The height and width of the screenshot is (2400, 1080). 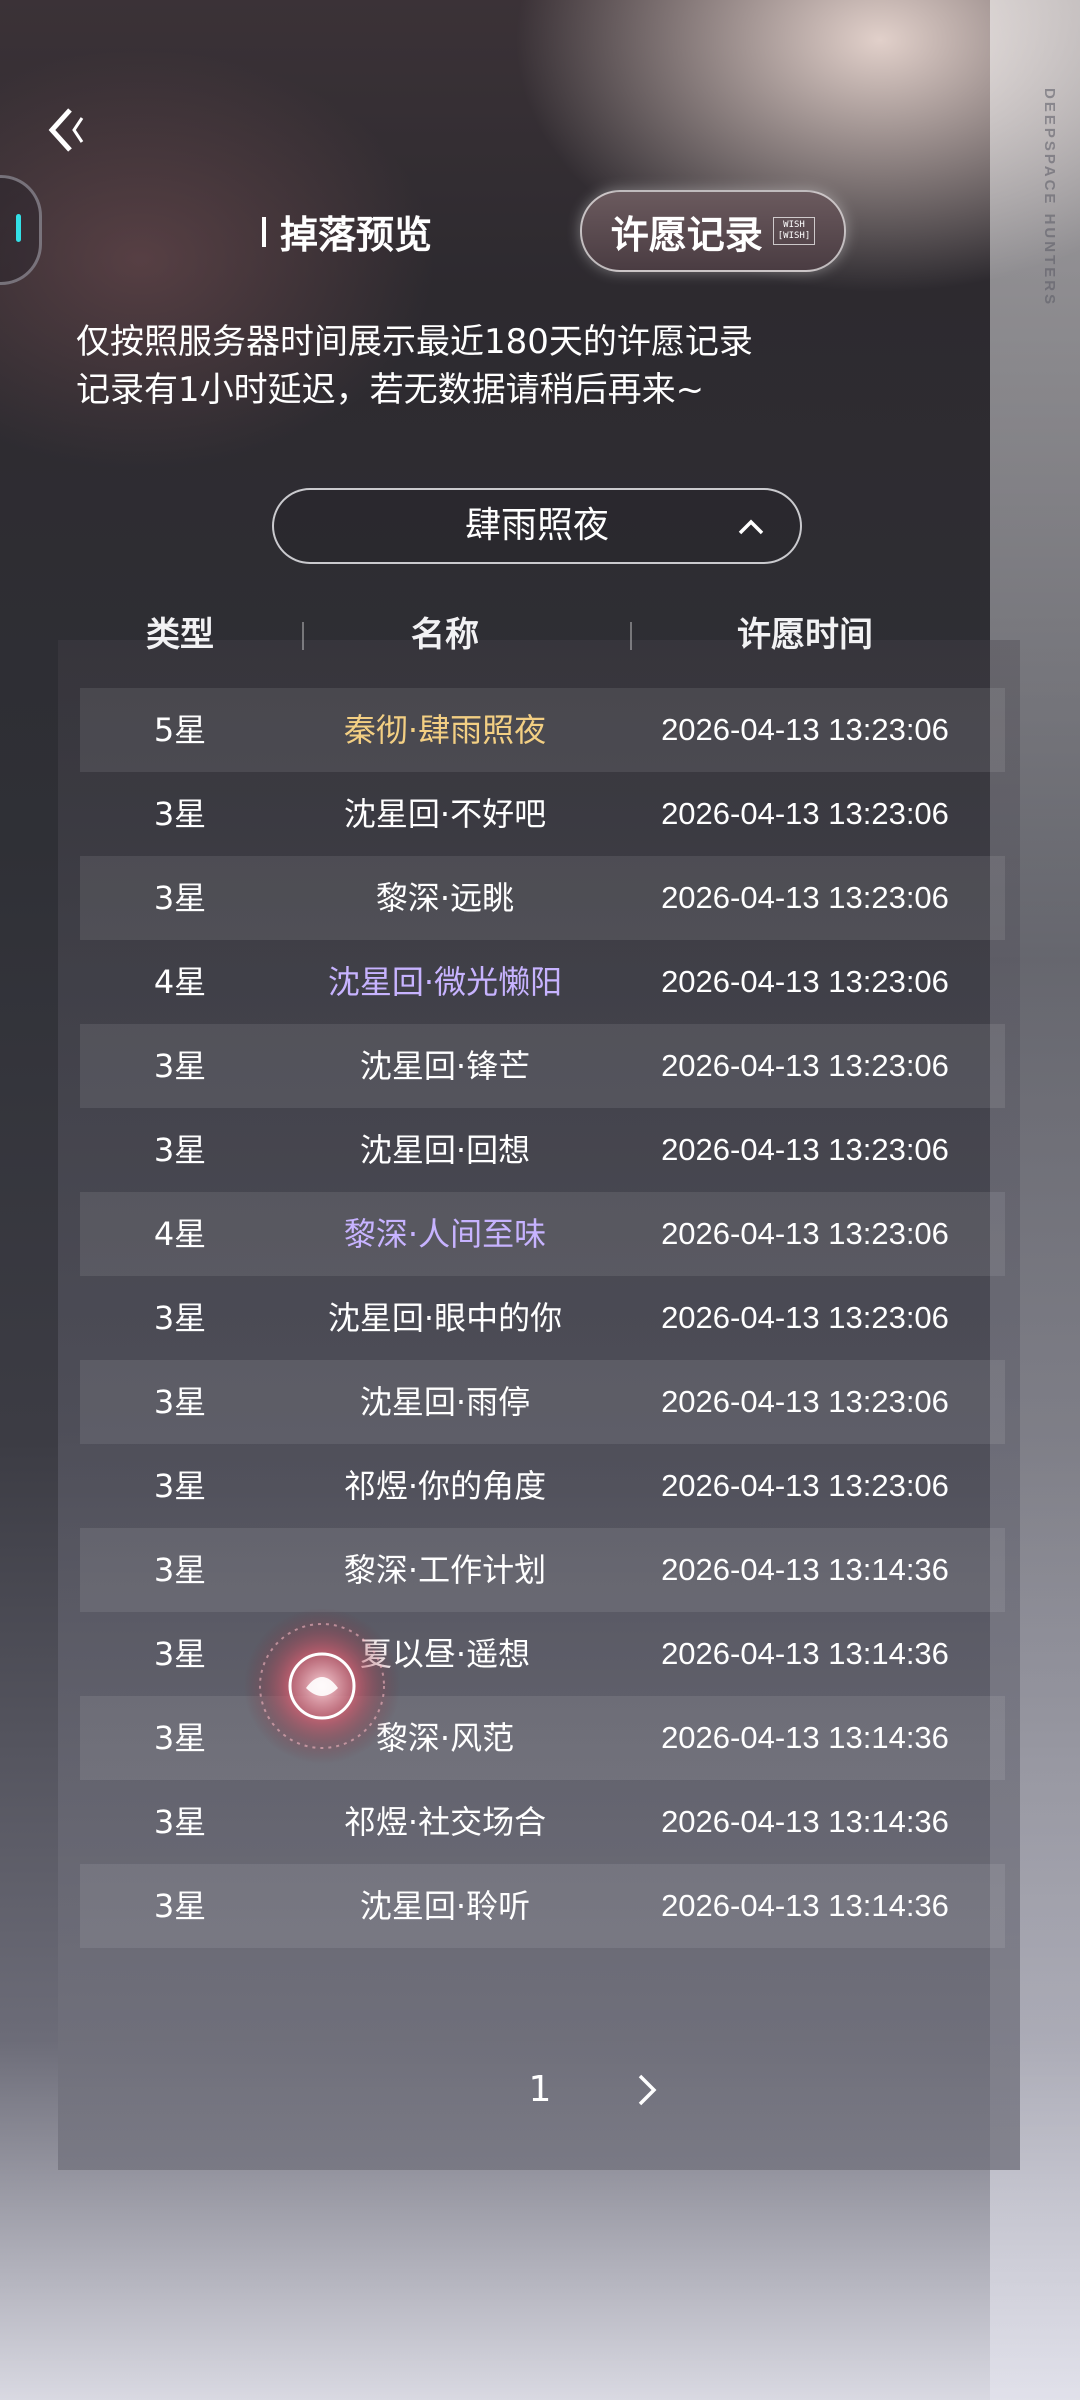 I want to click on cell-name: 沈星回·聆听, so click(x=445, y=1906).